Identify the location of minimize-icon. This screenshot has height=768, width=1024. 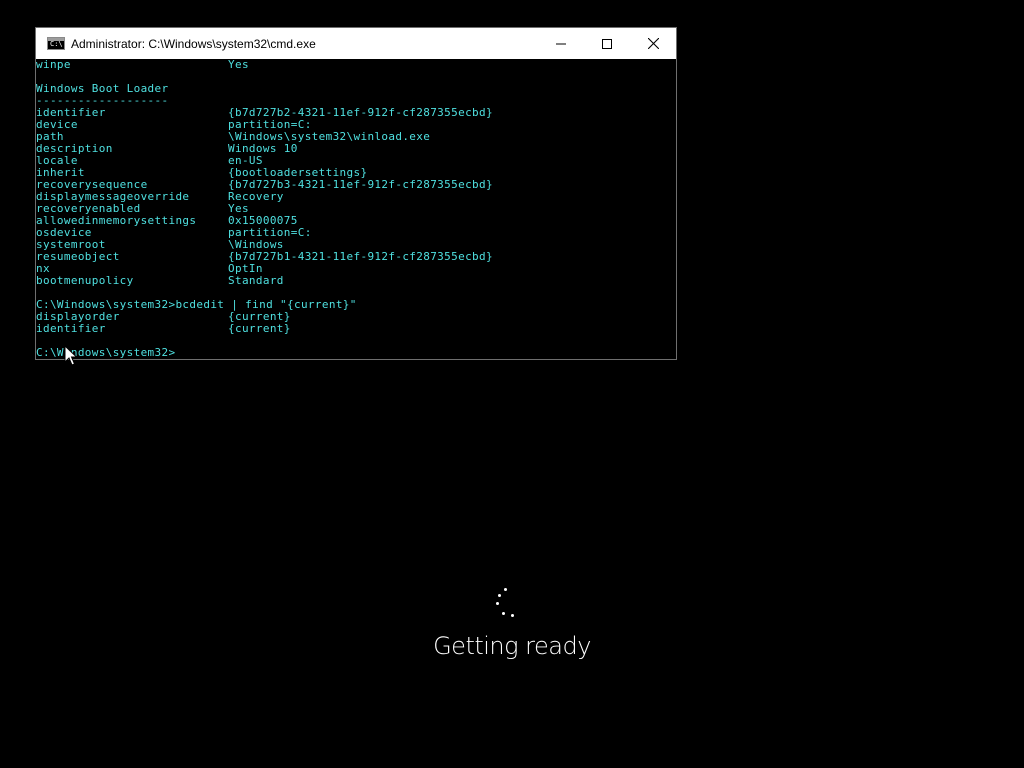
(561, 43).